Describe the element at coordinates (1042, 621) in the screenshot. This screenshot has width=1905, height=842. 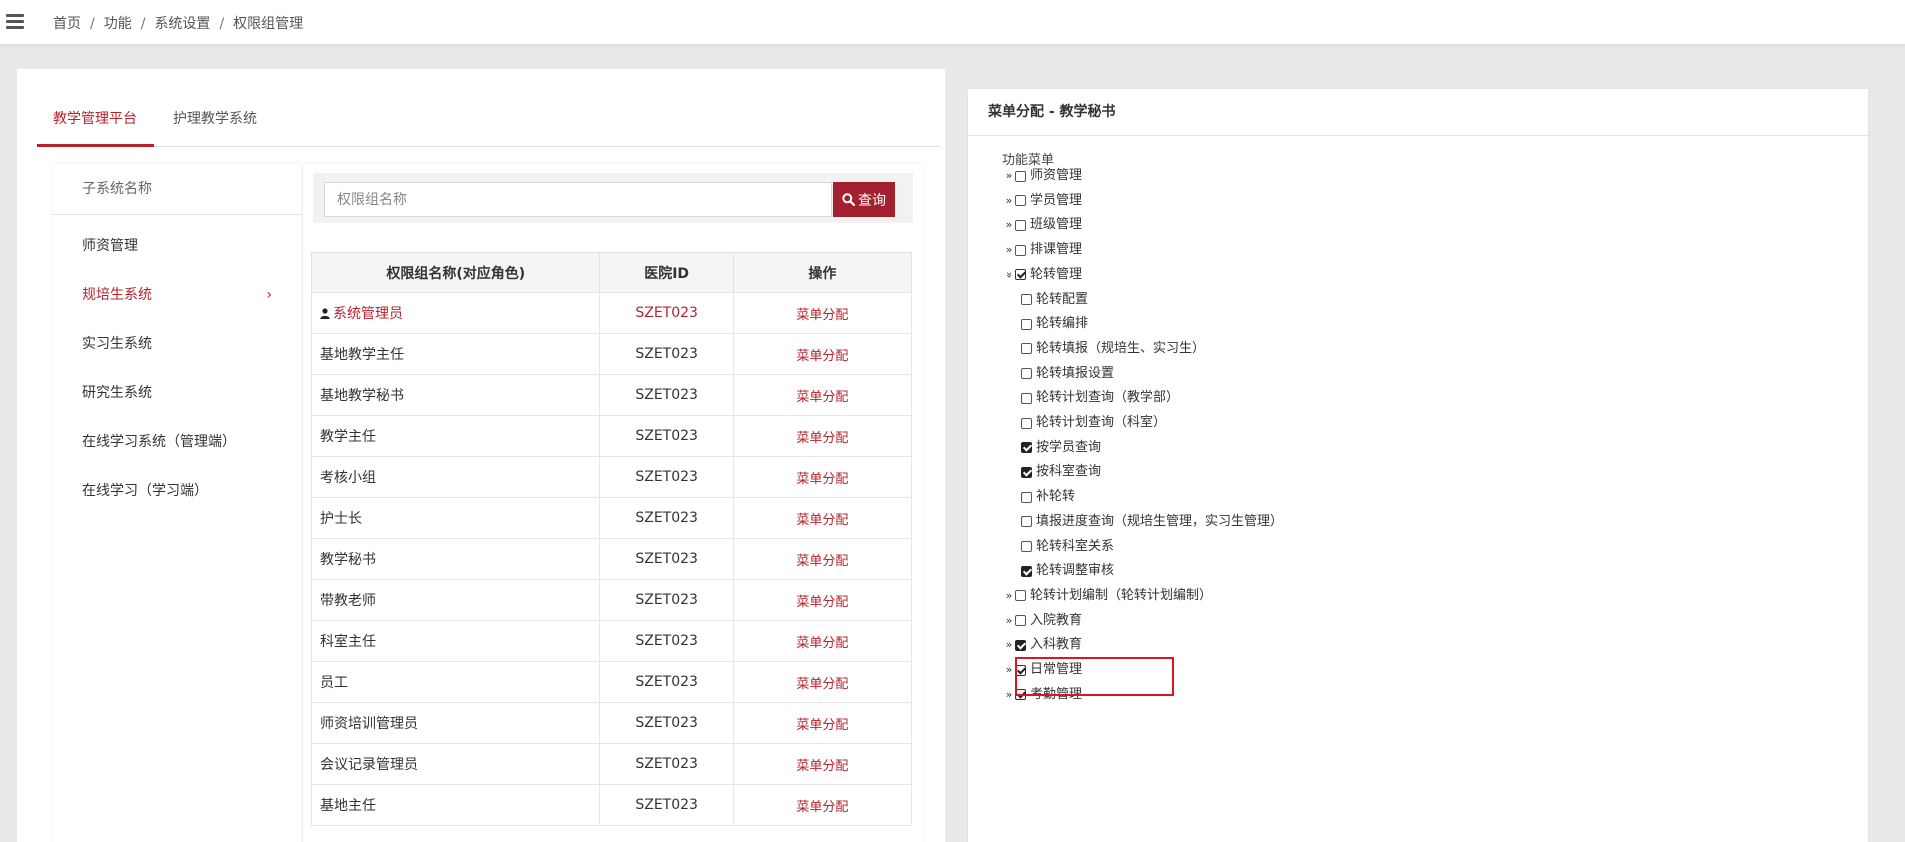
I see `menu-tree-node: » 入院教育` at that location.